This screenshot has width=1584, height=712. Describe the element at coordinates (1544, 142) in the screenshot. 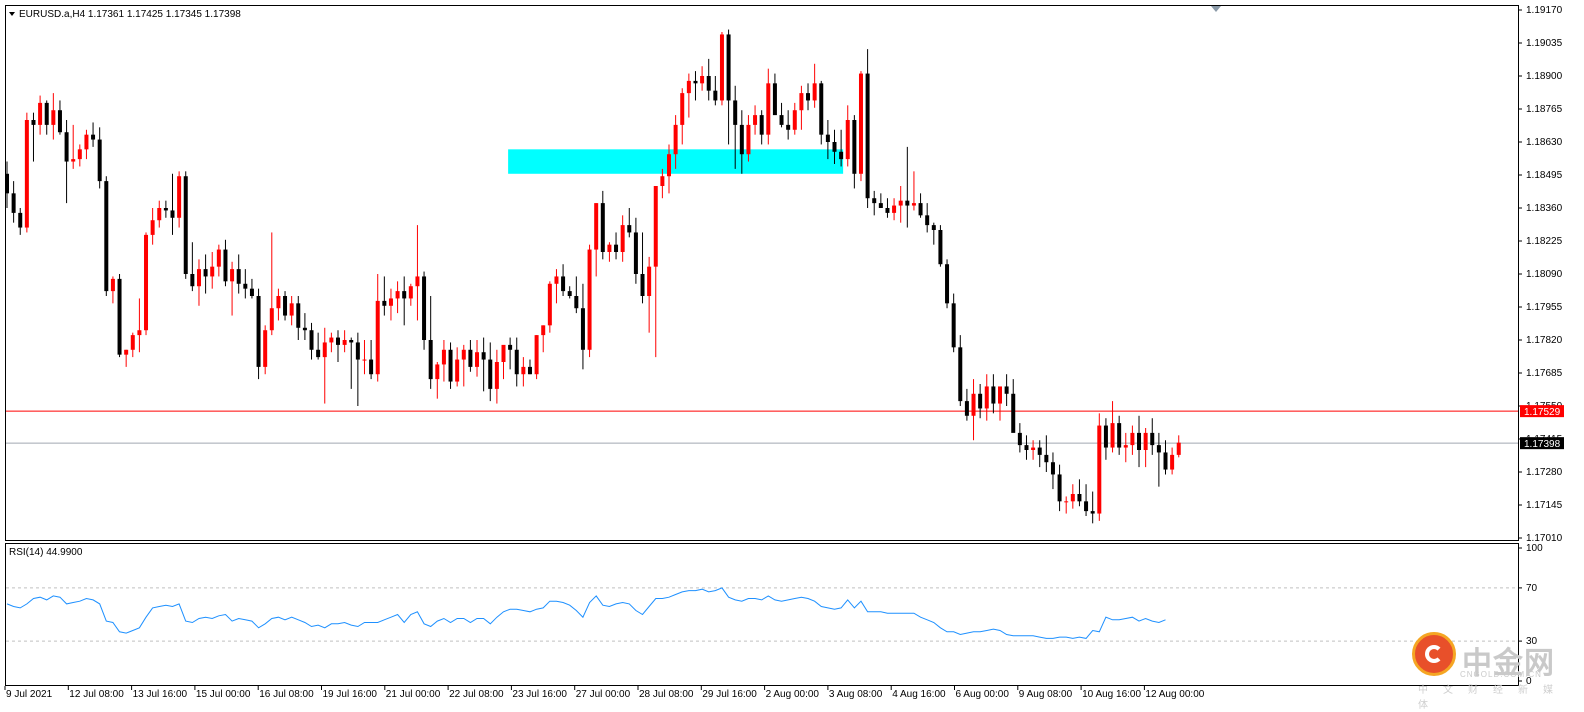

I see `price-tick-label: 1.18630` at that location.